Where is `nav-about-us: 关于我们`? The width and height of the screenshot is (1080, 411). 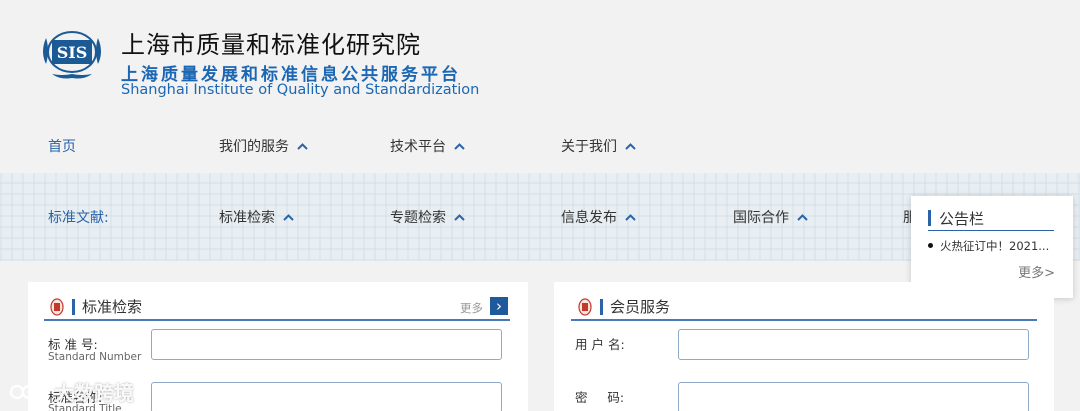 nav-about-us: 关于我们 is located at coordinates (599, 146).